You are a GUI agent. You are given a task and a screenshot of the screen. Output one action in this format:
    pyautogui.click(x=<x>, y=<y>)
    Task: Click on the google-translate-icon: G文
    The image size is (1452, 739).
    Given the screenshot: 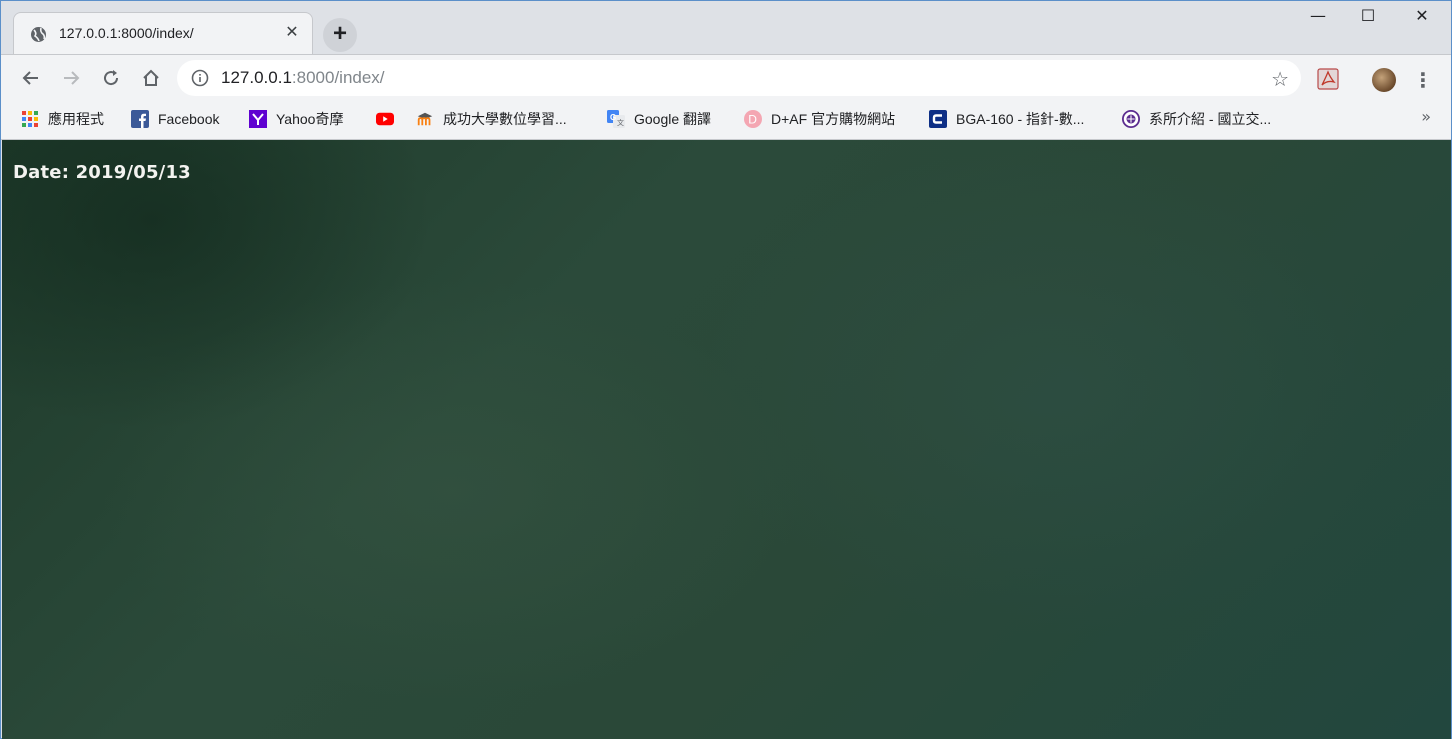 What is the action you would take?
    pyautogui.click(x=616, y=119)
    